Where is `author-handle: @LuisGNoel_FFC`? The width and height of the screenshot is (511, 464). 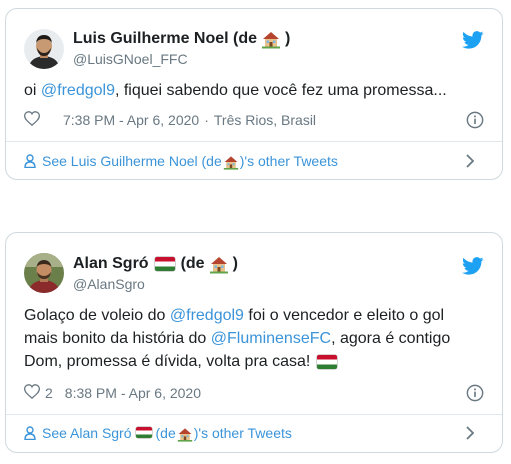
author-handle: @LuisGNoel_FFC is located at coordinates (130, 59).